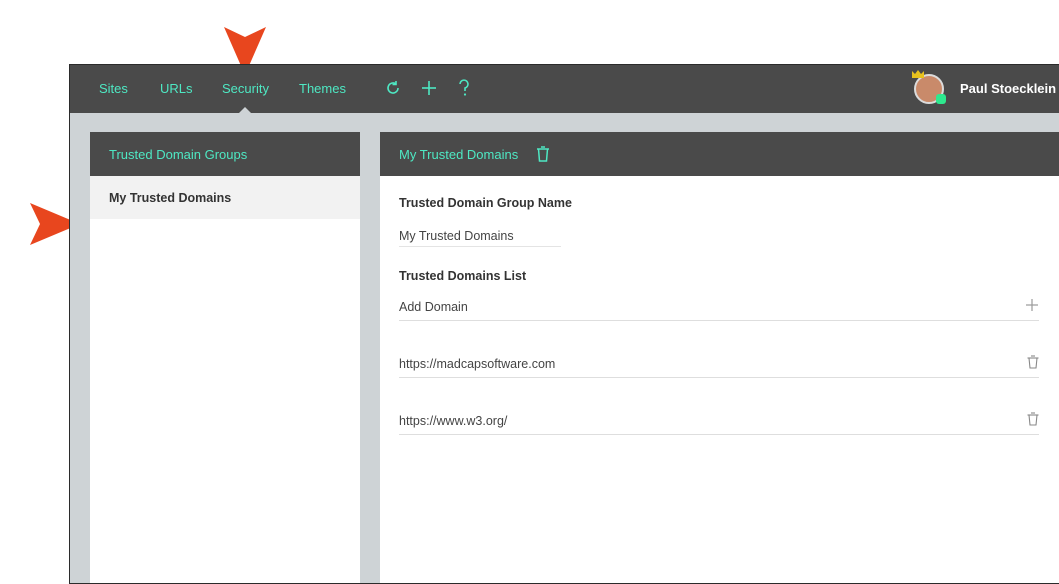 Image resolution: width=1059 pixels, height=584 pixels. I want to click on domain-url: https://www.w3.org/, so click(453, 421).